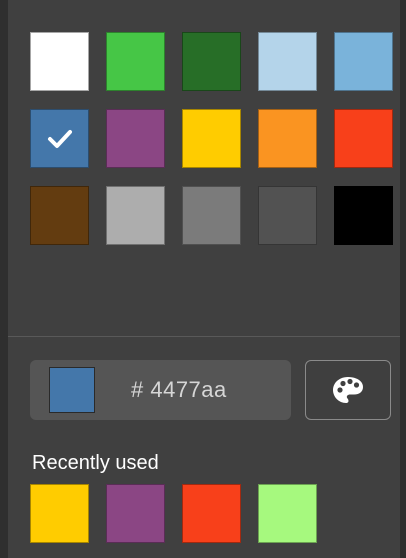  Describe the element at coordinates (59, 61) in the screenshot. I see `swatch-white` at that location.